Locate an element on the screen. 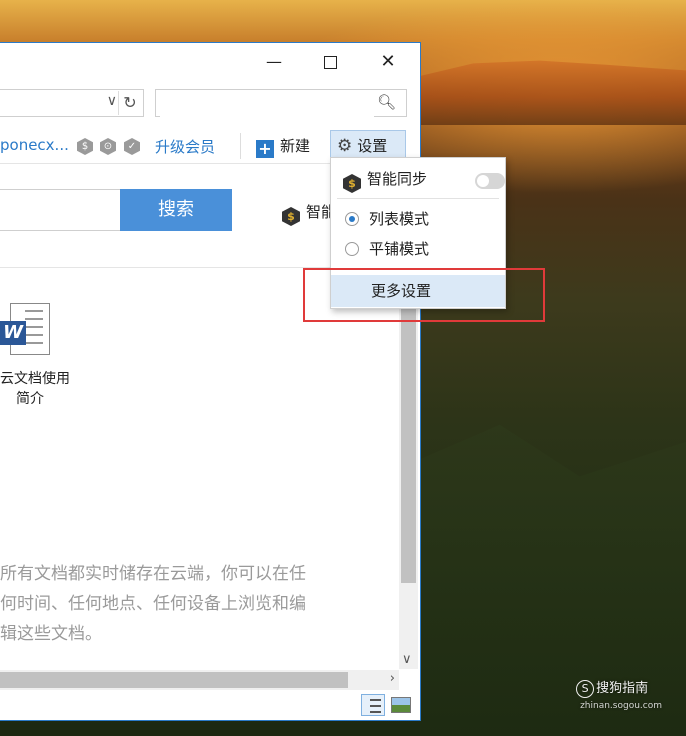  annotation-highlight is located at coordinates (424, 295).